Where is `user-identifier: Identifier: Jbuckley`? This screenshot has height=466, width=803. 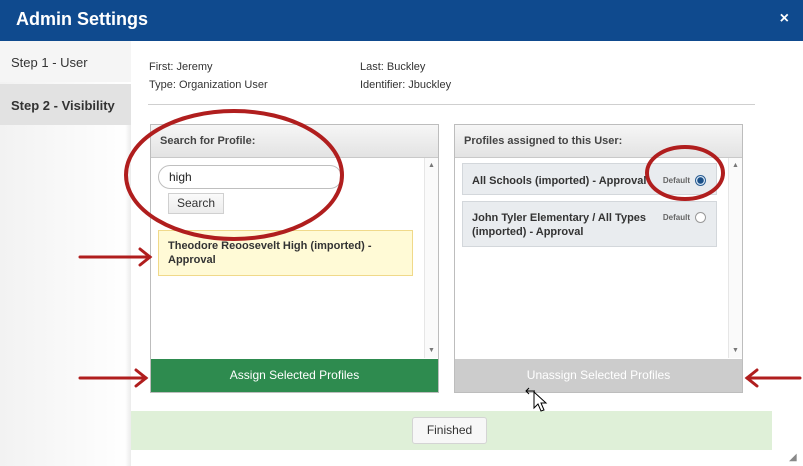 user-identifier: Identifier: Jbuckley is located at coordinates (406, 85).